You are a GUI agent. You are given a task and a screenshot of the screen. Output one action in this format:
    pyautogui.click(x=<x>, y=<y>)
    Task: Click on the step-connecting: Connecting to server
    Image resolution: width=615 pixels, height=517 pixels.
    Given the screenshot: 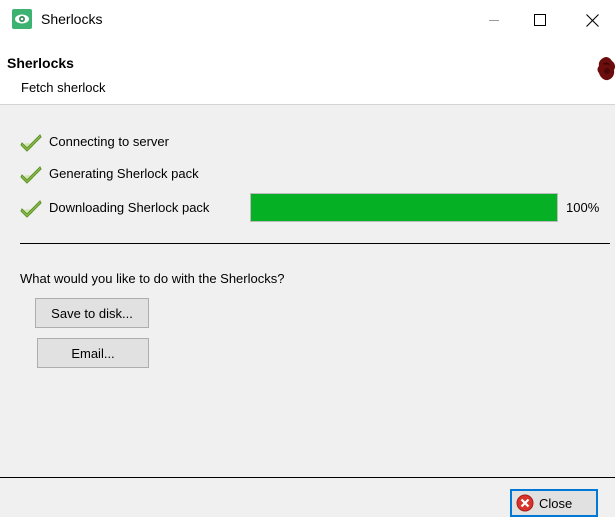 What is the action you would take?
    pyautogui.click(x=94, y=142)
    